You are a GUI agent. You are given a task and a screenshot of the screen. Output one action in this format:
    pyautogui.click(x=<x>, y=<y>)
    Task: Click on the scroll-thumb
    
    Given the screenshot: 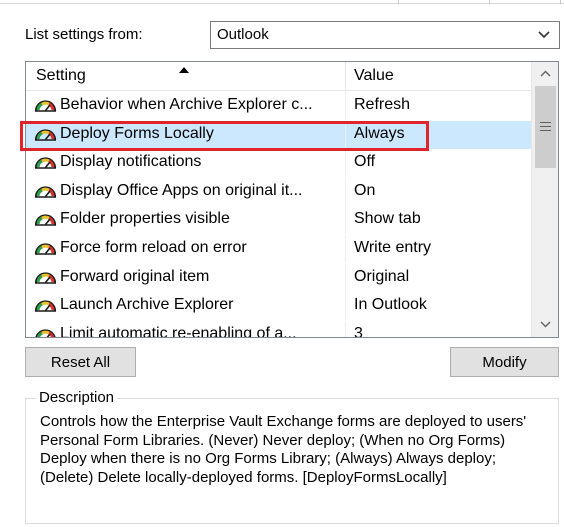 What is the action you would take?
    pyautogui.click(x=545, y=127)
    